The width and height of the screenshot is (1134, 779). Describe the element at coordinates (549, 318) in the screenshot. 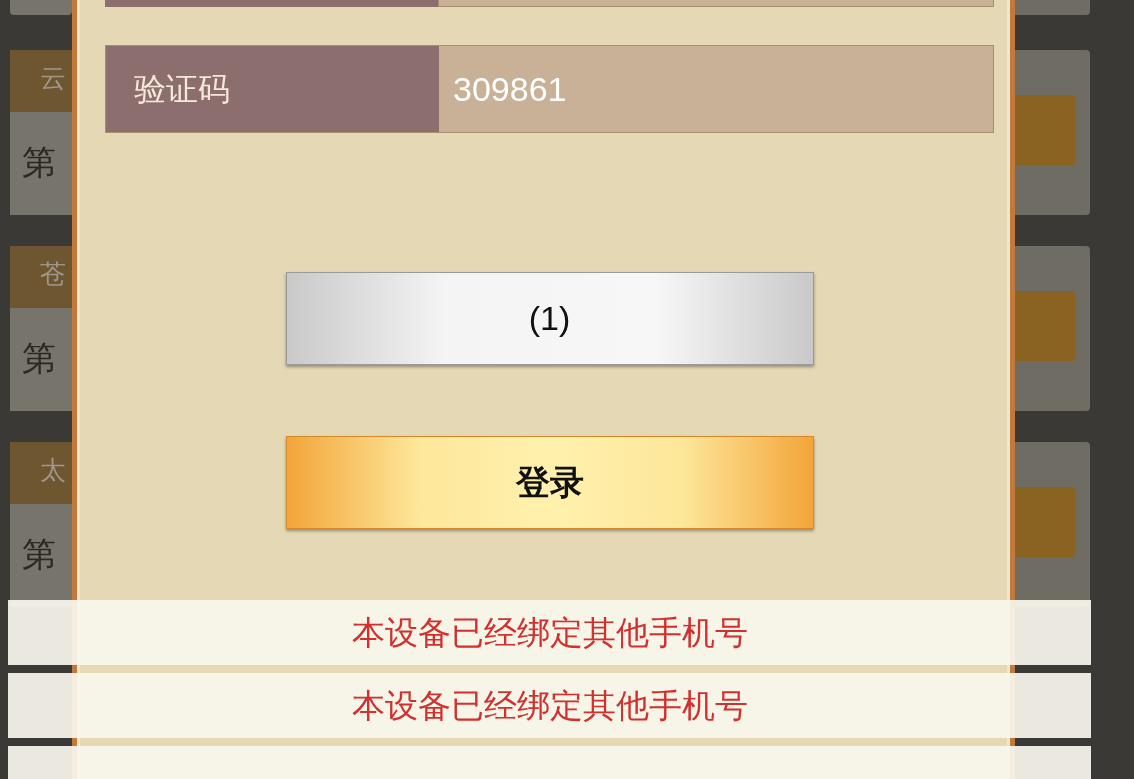

I see `countdown-button: (1)` at that location.